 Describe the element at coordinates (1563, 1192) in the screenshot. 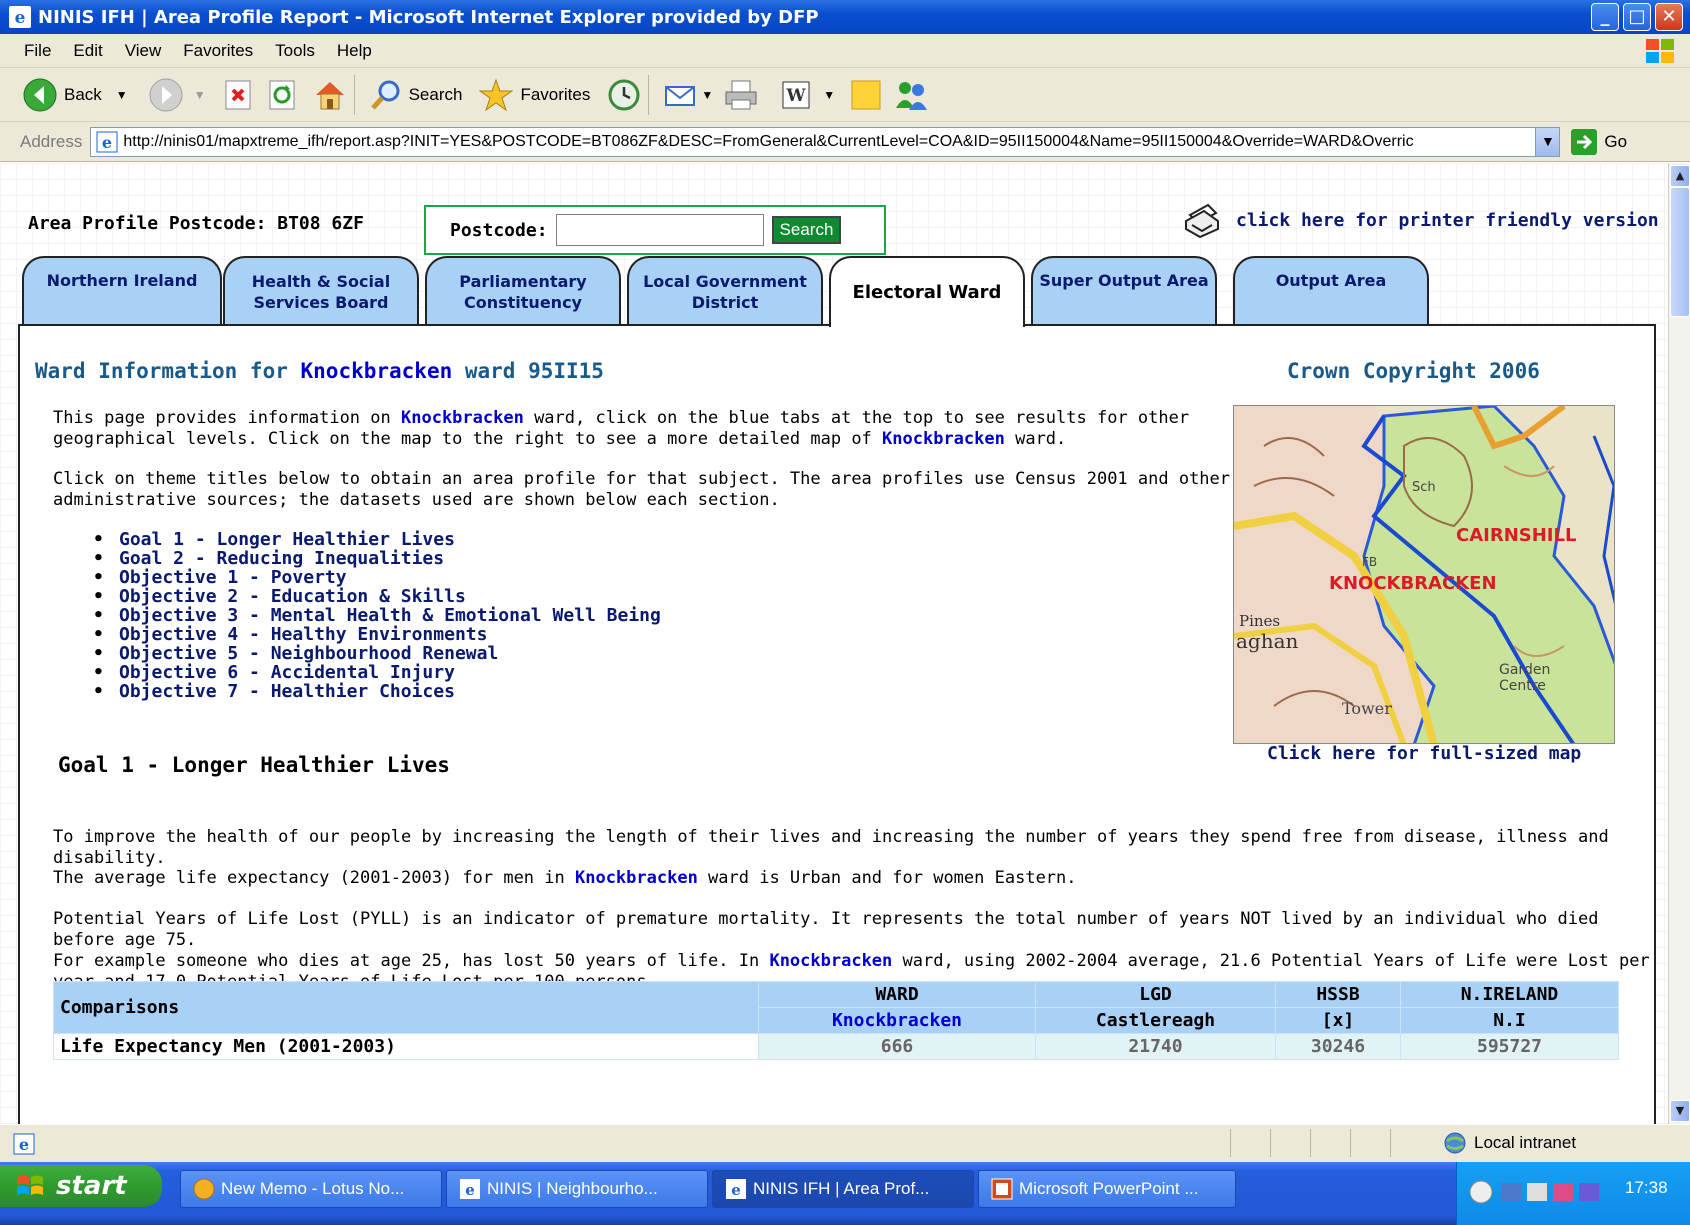

I see `paint-icon` at that location.